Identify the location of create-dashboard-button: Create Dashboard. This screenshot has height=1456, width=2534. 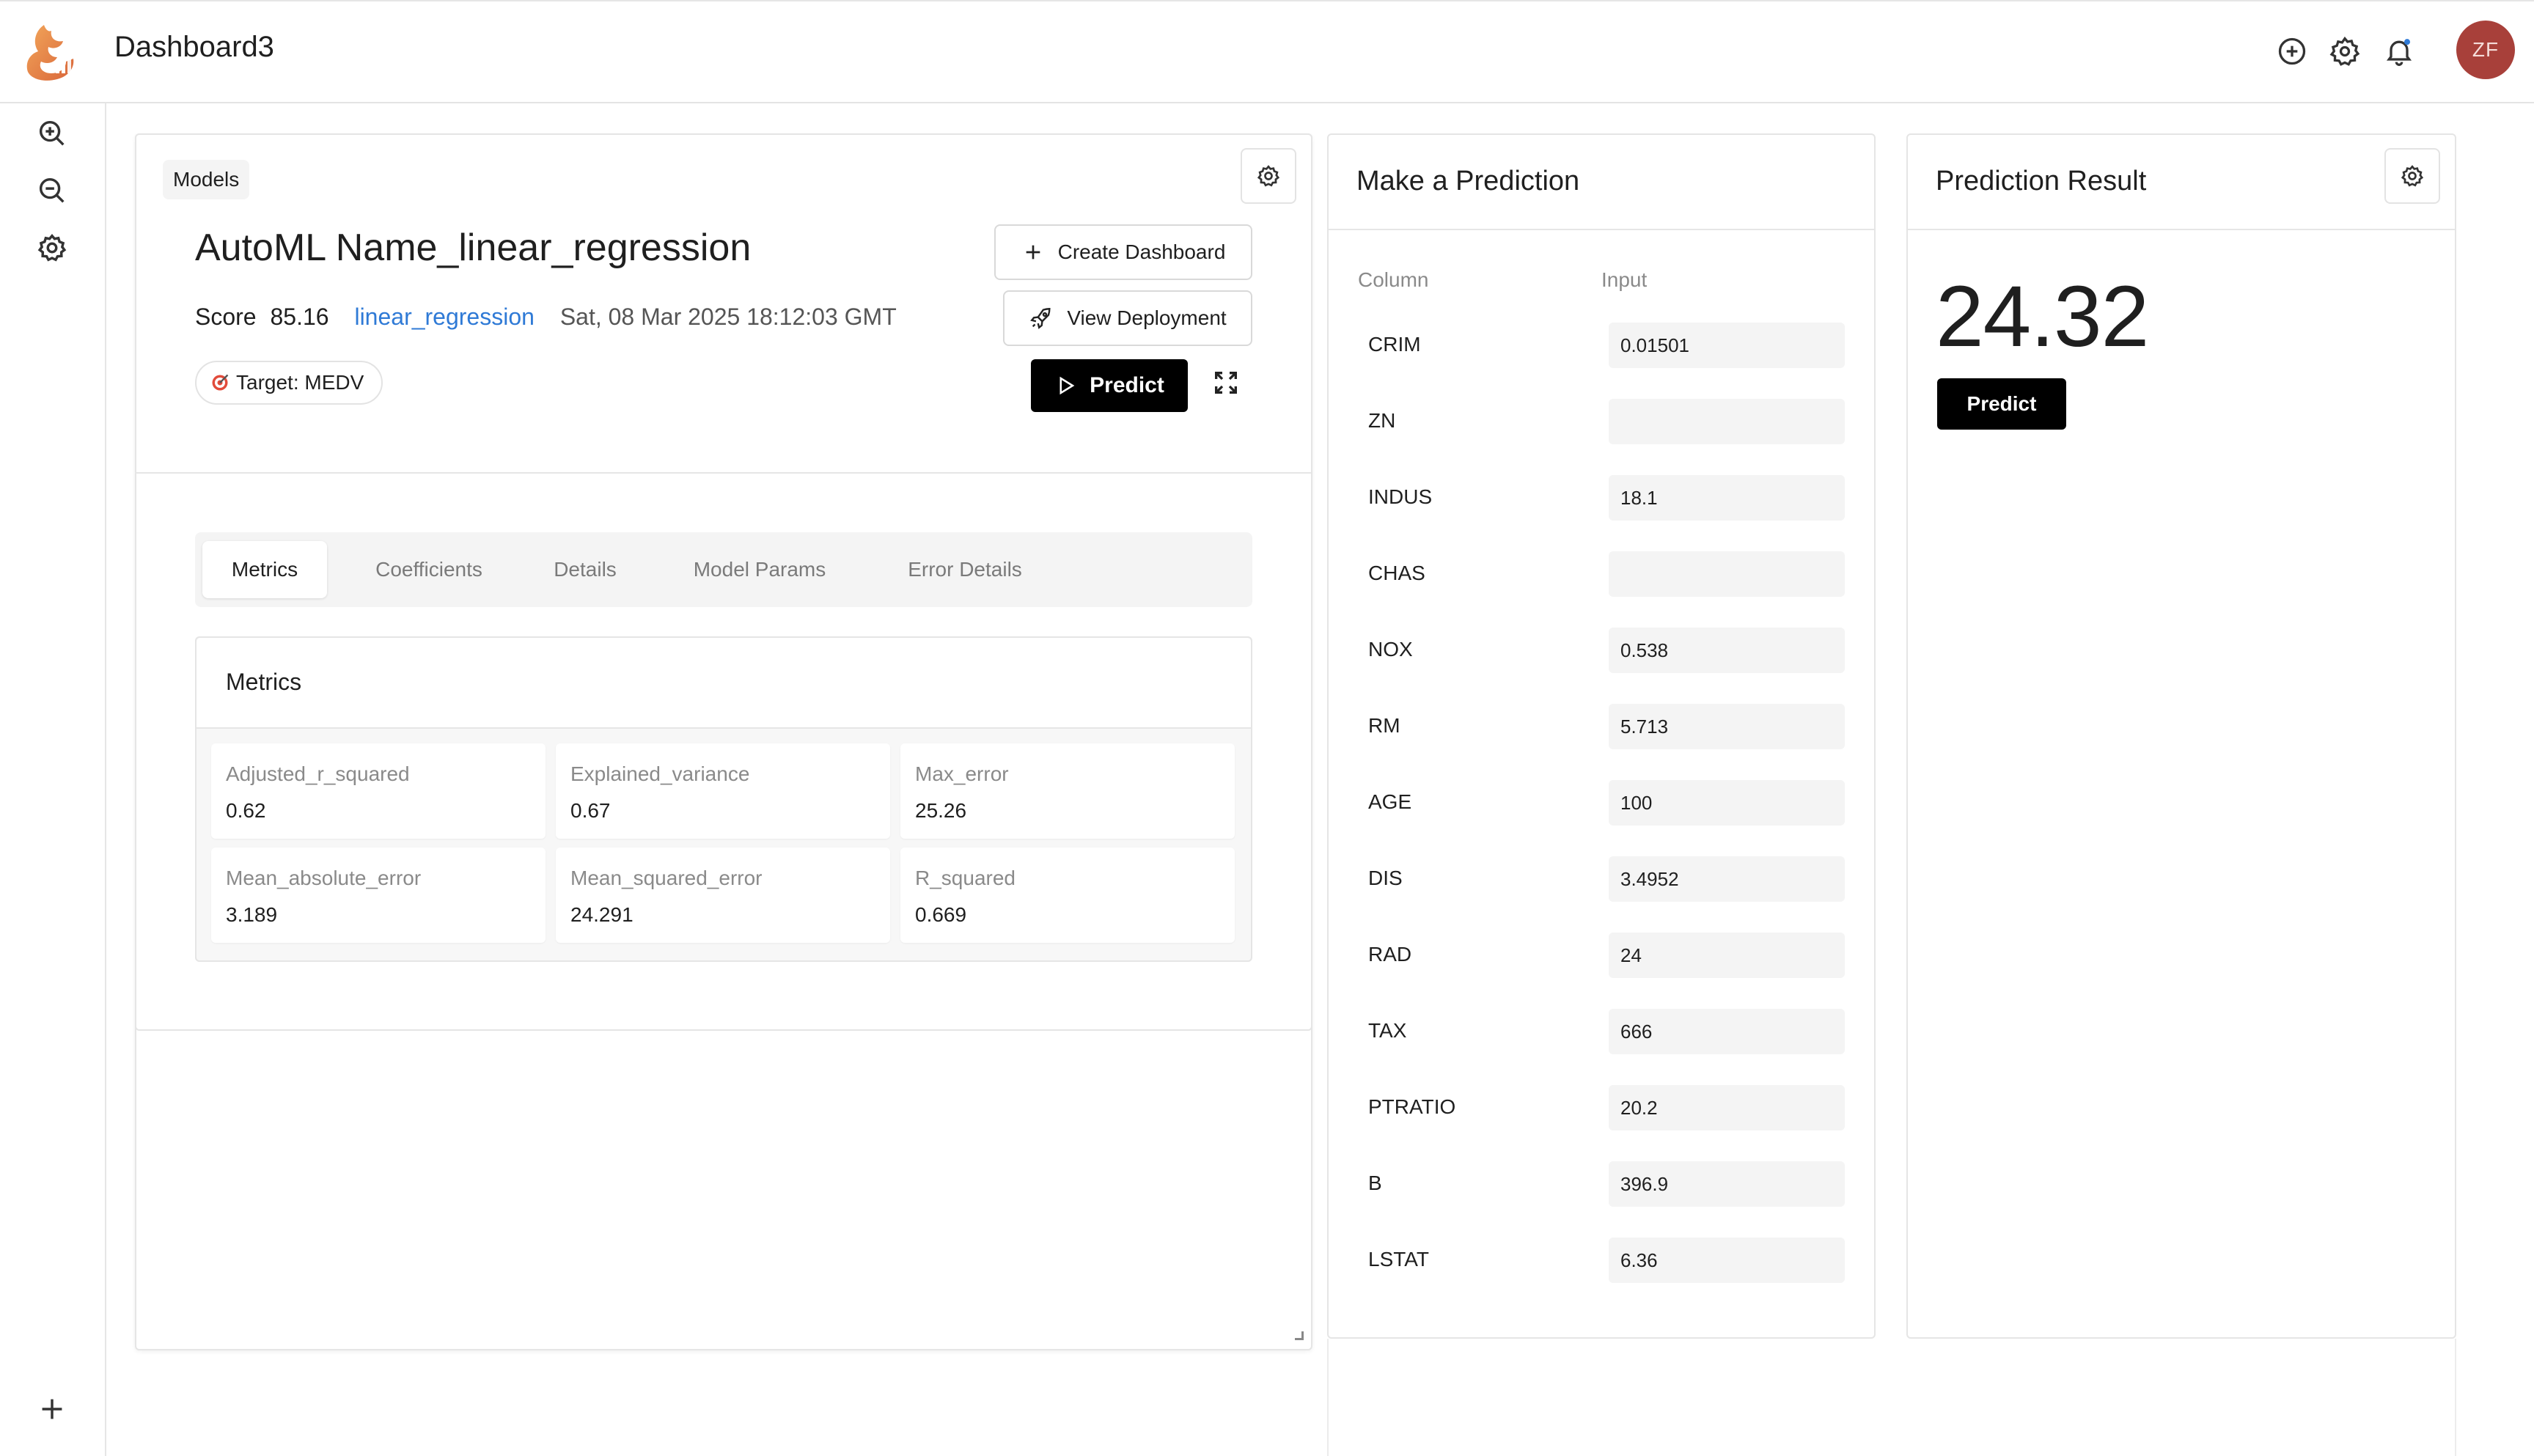
(1123, 252).